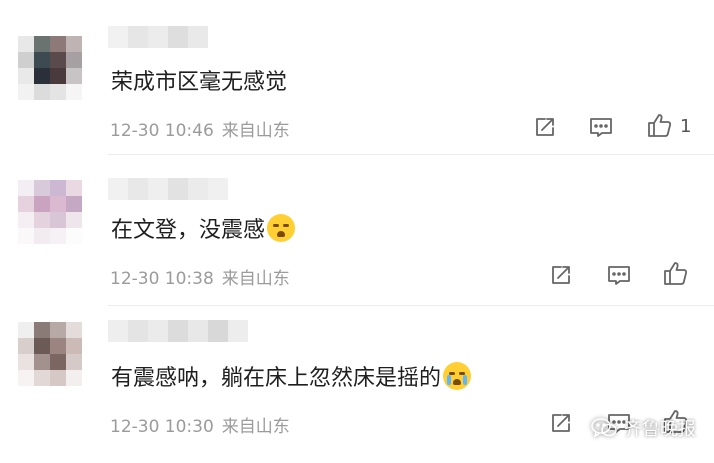  What do you see at coordinates (604, 428) in the screenshot?
I see `wechat-icon` at bounding box center [604, 428].